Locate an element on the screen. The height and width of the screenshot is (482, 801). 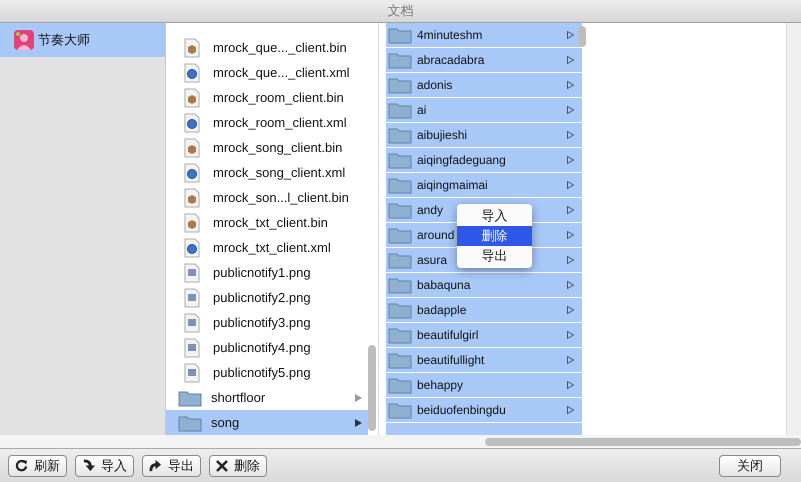
window-title: 文档 is located at coordinates (401, 11).